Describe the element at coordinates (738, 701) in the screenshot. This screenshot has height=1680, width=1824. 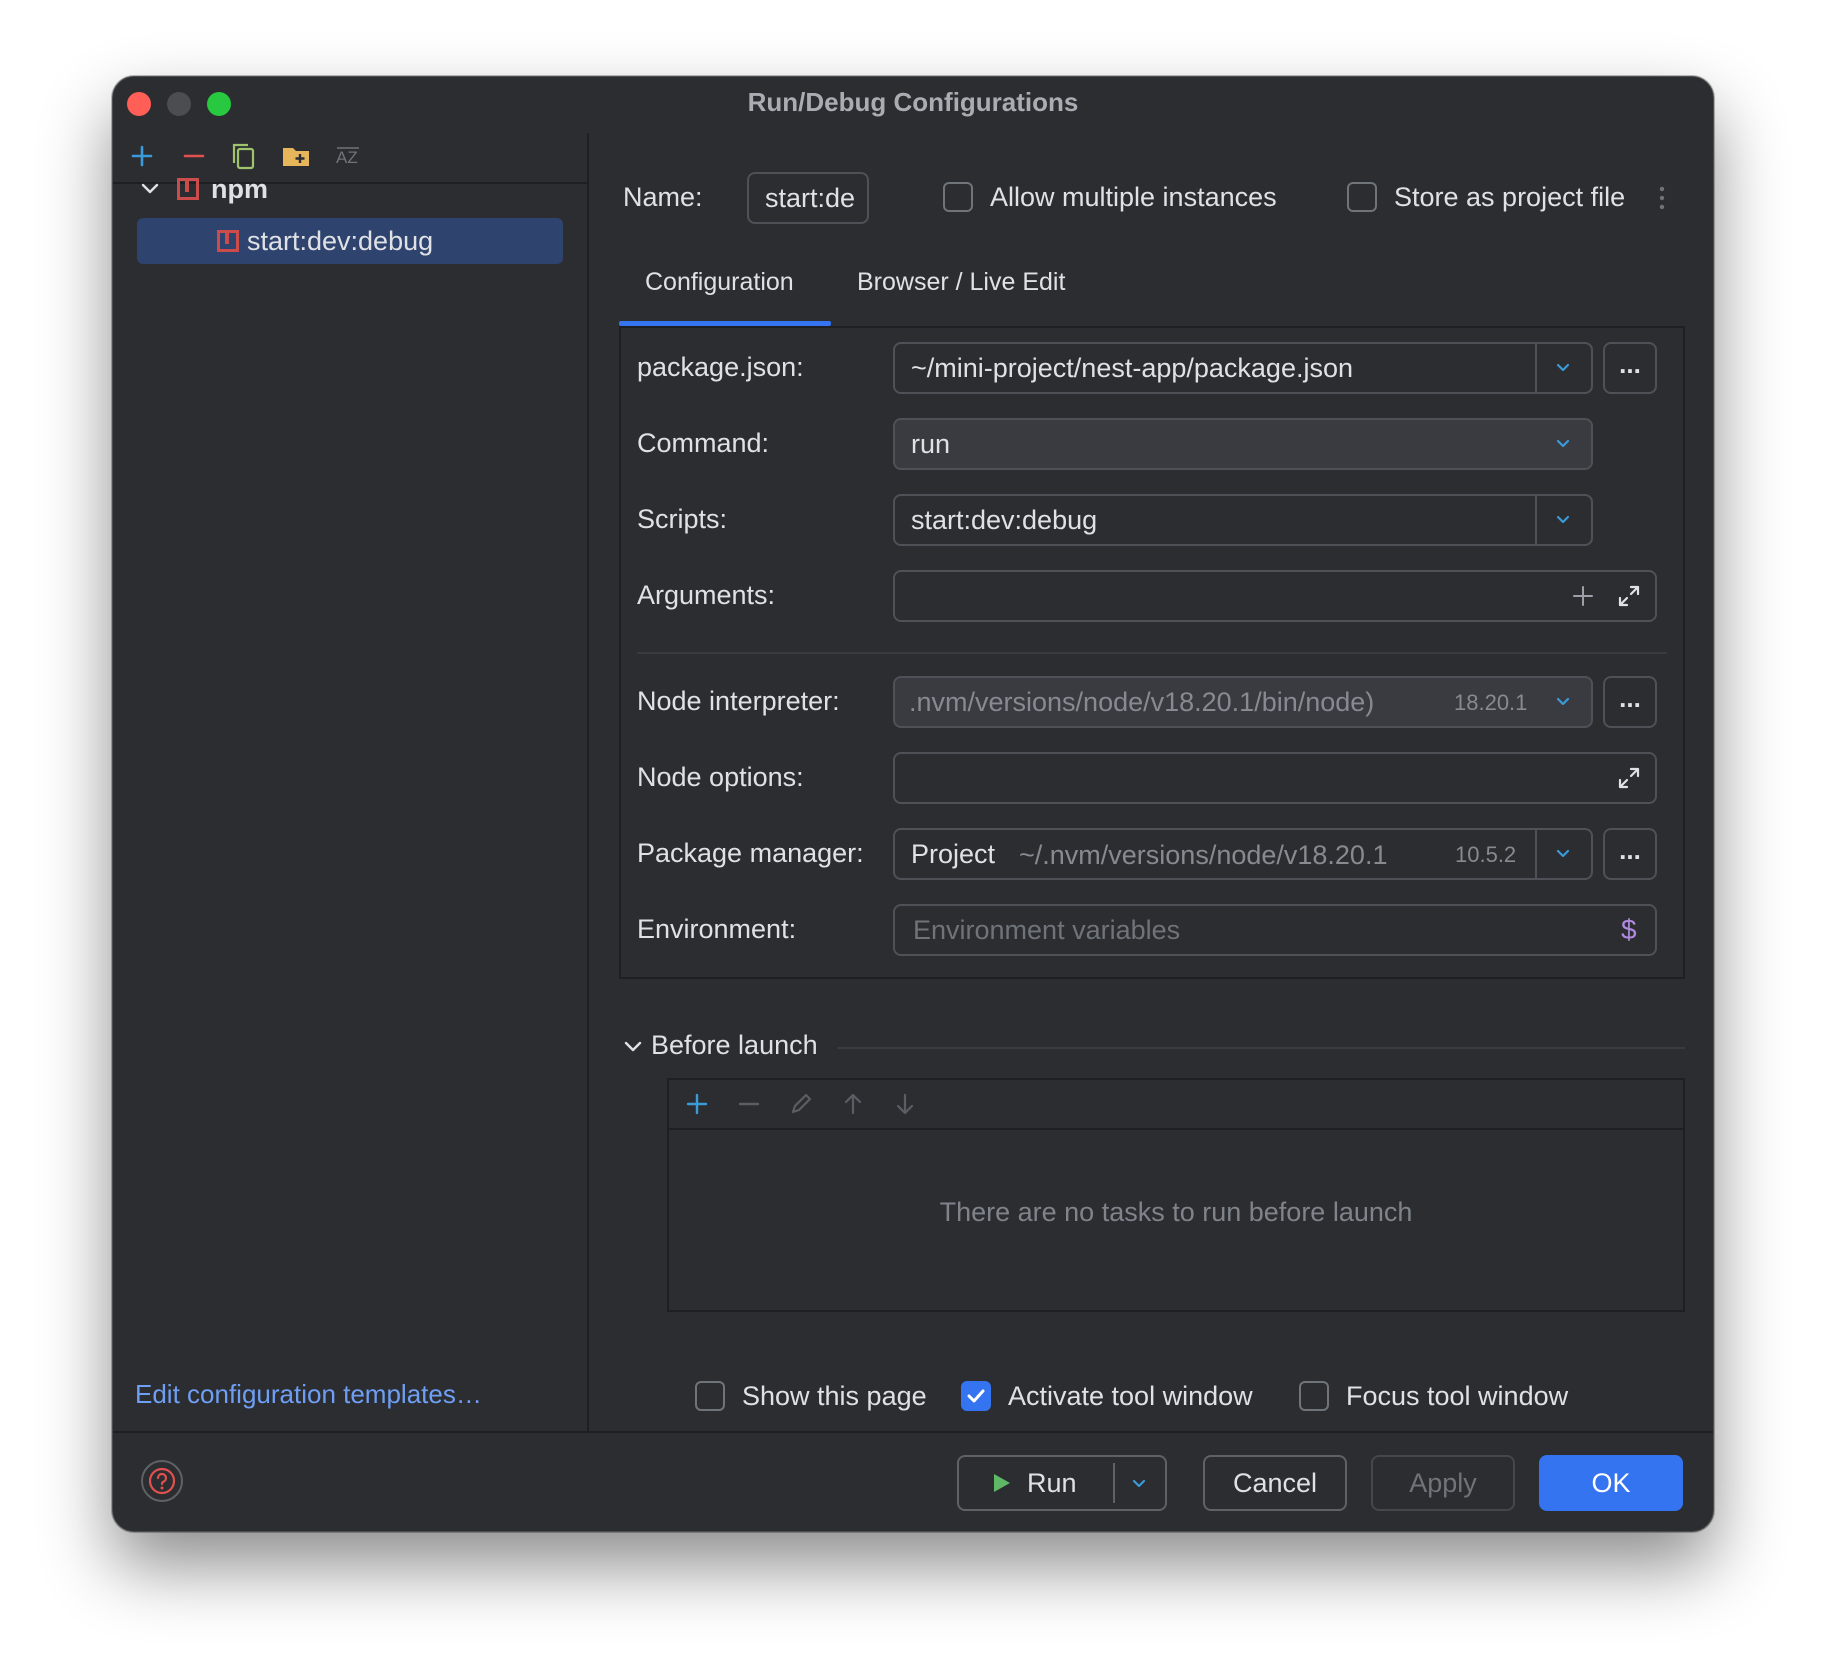
I see `node-interpreter-label: Node interpreter:` at that location.